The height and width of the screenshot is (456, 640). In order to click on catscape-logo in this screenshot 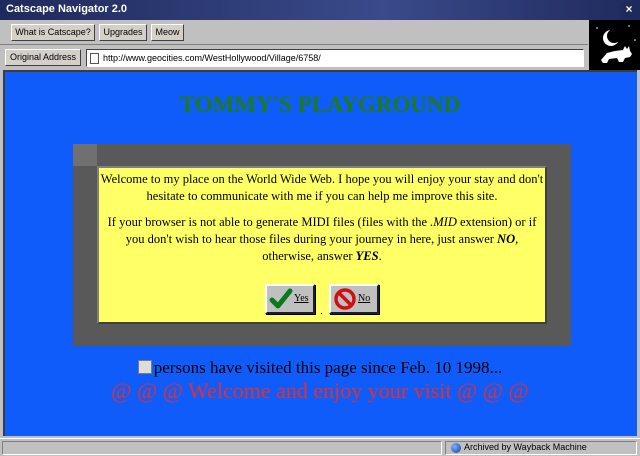, I will do `click(614, 45)`.